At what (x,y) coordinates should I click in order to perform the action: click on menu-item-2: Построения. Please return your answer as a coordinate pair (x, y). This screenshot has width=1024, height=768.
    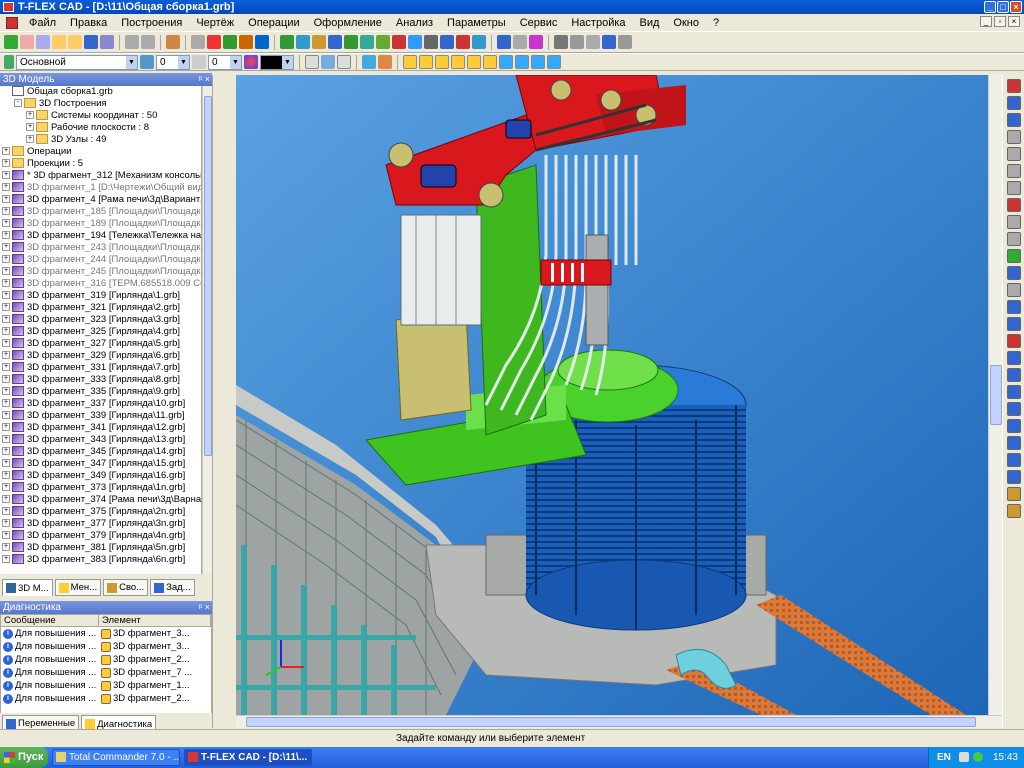
    Looking at the image, I should click on (151, 23).